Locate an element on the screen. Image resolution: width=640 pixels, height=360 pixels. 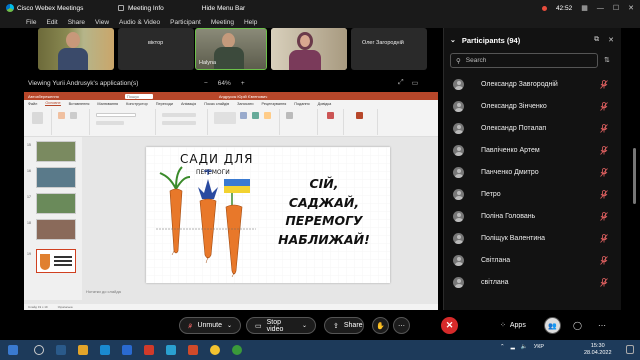
menu-view: View is located at coordinates (102, 22).